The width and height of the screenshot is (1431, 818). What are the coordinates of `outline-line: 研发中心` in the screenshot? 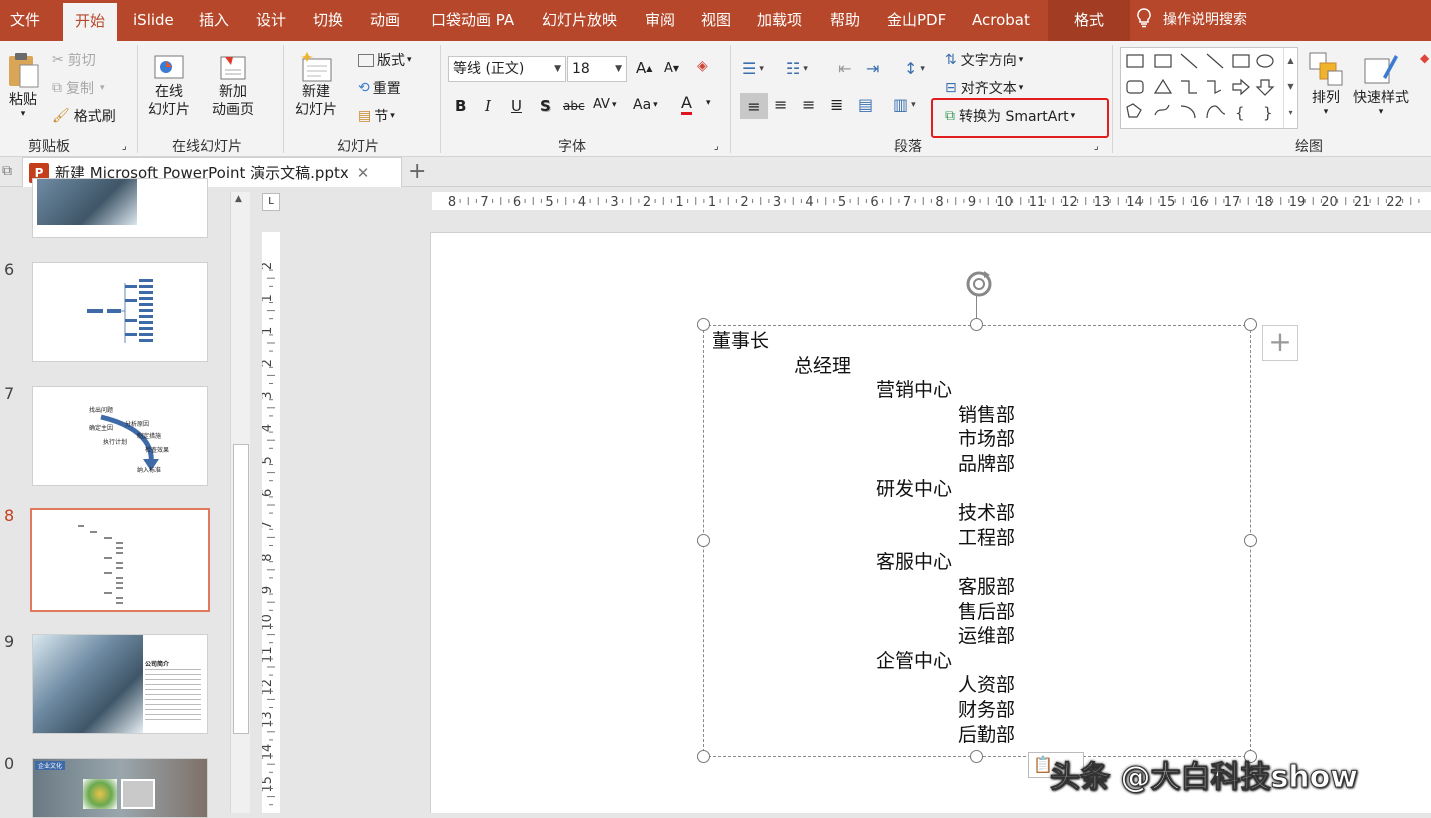 It's located at (914, 489).